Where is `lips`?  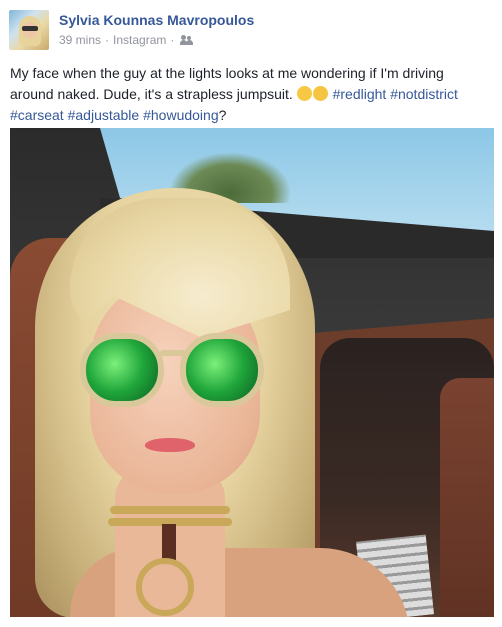 lips is located at coordinates (170, 445).